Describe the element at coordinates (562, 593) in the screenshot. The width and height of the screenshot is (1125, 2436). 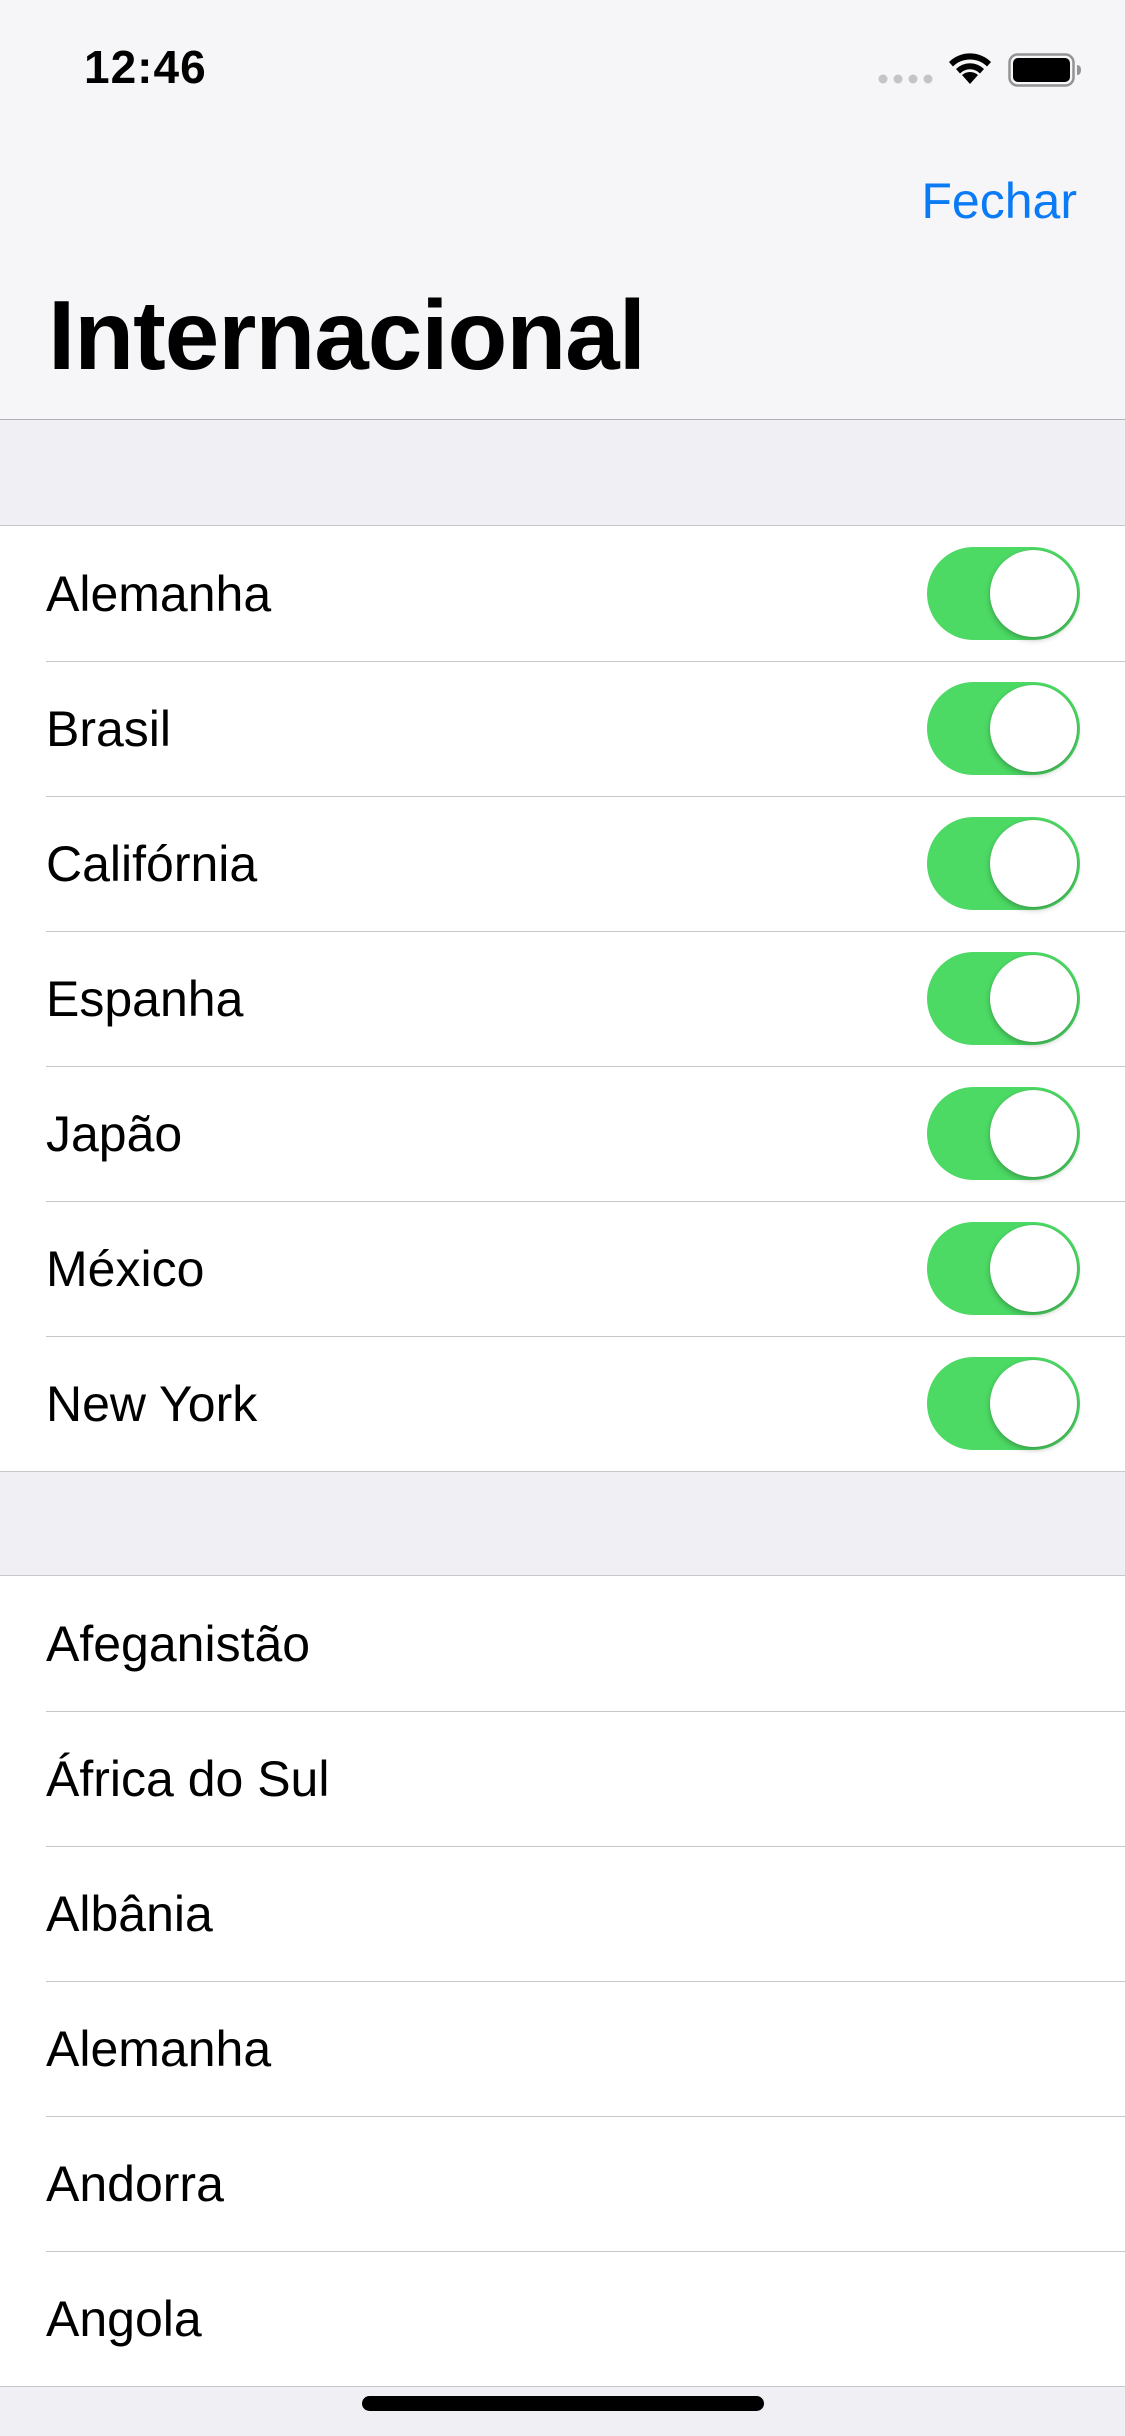
I see `calendar-row-alemanha: Alemanha` at that location.